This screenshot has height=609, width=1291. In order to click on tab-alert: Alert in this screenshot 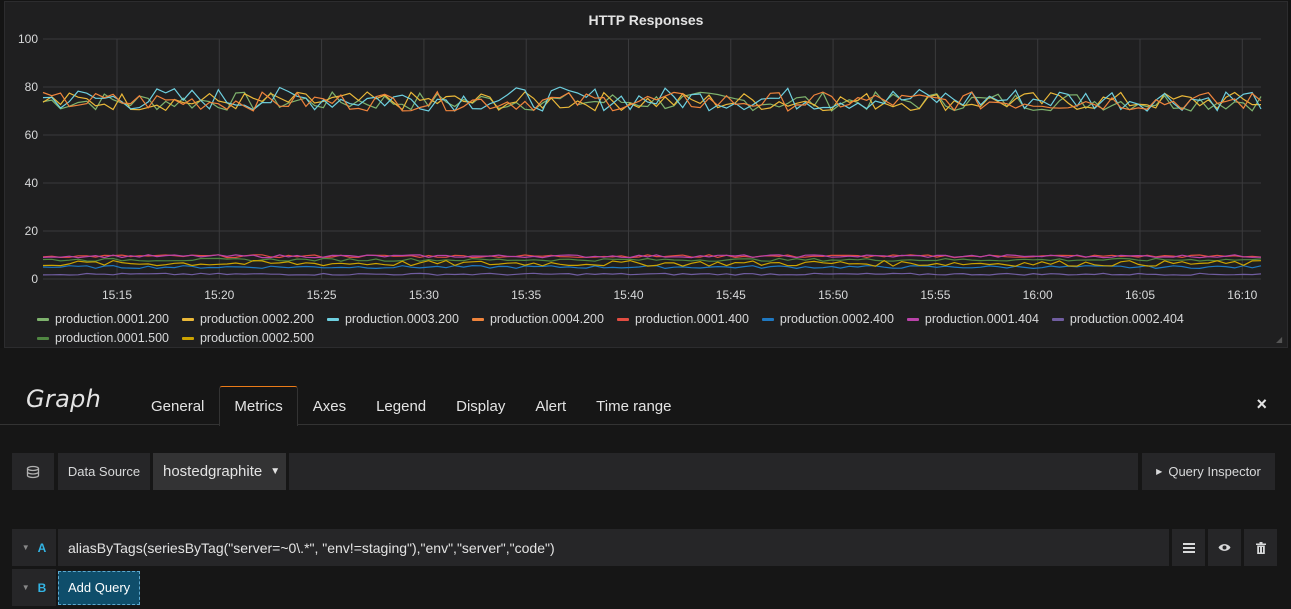, I will do `click(550, 405)`.